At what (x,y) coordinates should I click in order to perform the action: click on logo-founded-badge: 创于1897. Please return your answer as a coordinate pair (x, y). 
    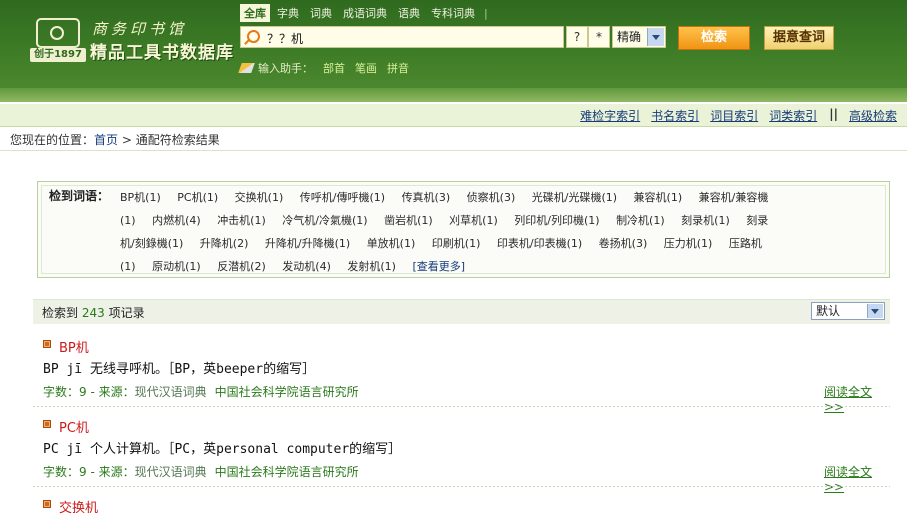
    Looking at the image, I should click on (58, 55).